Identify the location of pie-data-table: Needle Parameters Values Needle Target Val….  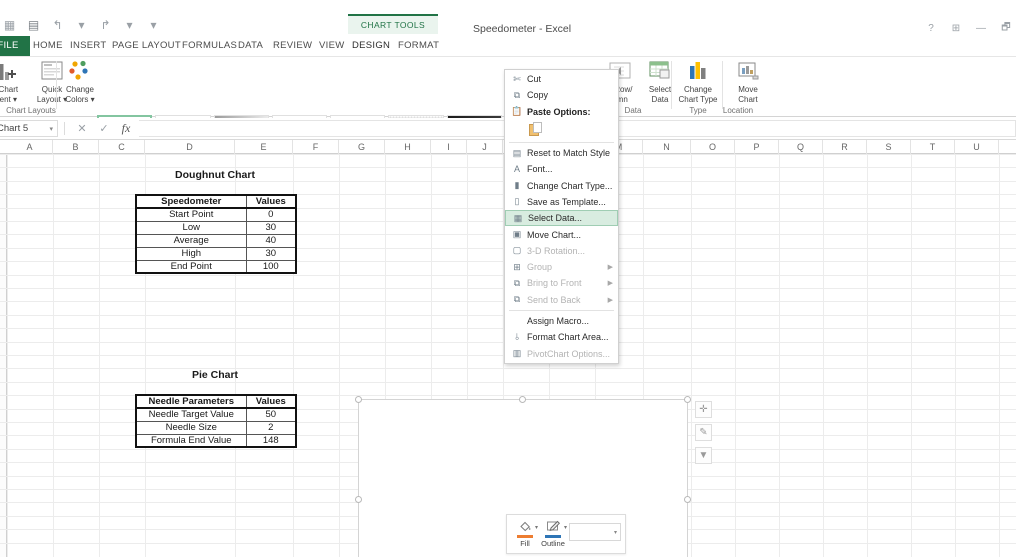
(216, 421).